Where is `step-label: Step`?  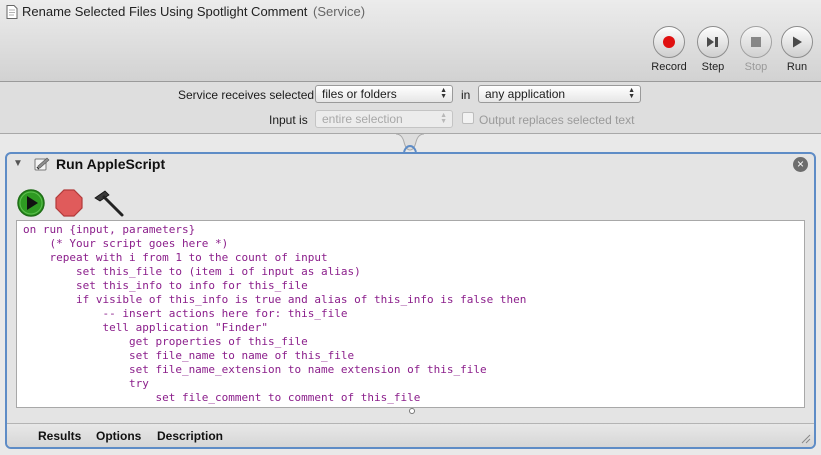 step-label: Step is located at coordinates (713, 67).